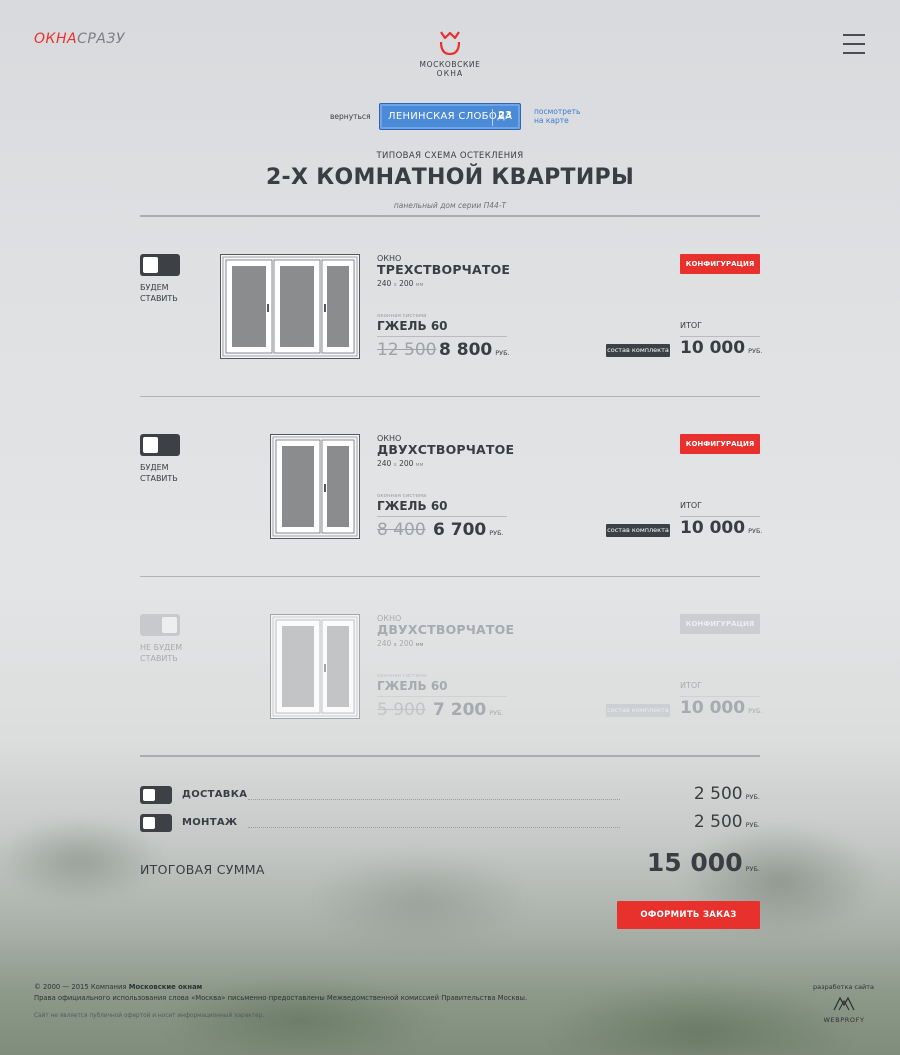  What do you see at coordinates (703, 862) in the screenshot?
I see `grand-total-value: 15 000 РУБ.` at bounding box center [703, 862].